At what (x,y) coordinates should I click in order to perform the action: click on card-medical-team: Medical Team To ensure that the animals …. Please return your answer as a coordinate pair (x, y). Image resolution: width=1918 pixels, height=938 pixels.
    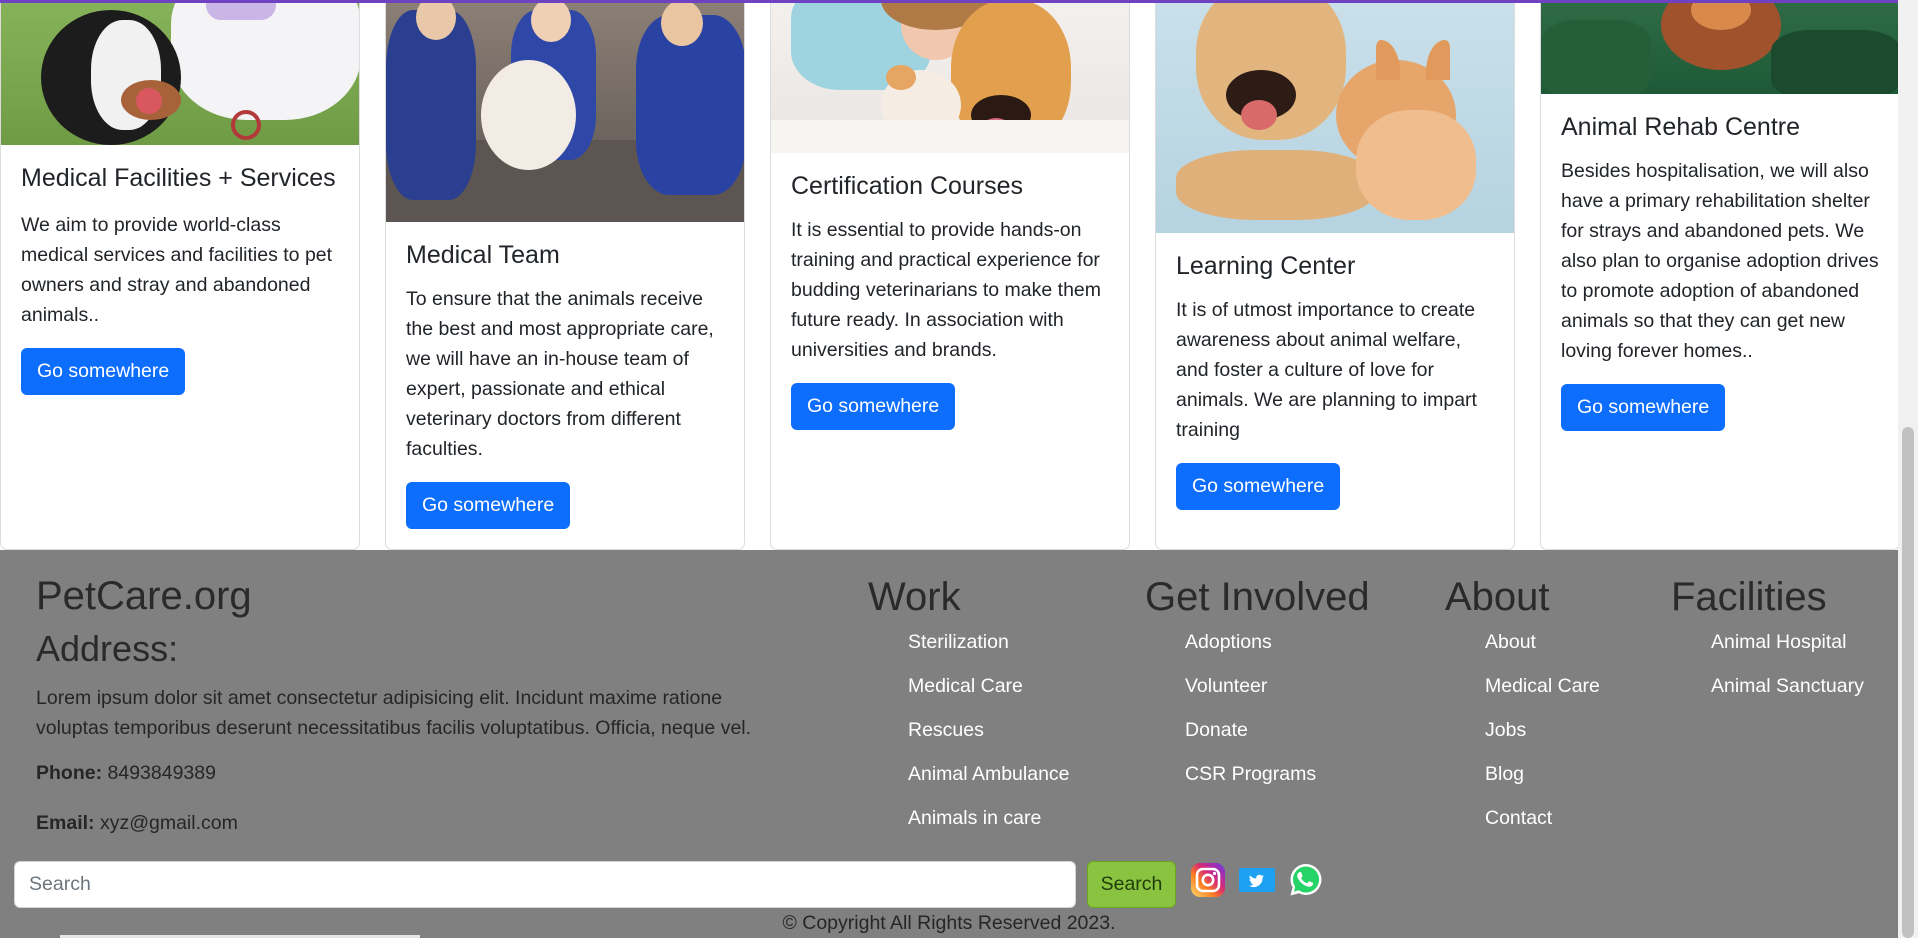
    Looking at the image, I should click on (565, 275).